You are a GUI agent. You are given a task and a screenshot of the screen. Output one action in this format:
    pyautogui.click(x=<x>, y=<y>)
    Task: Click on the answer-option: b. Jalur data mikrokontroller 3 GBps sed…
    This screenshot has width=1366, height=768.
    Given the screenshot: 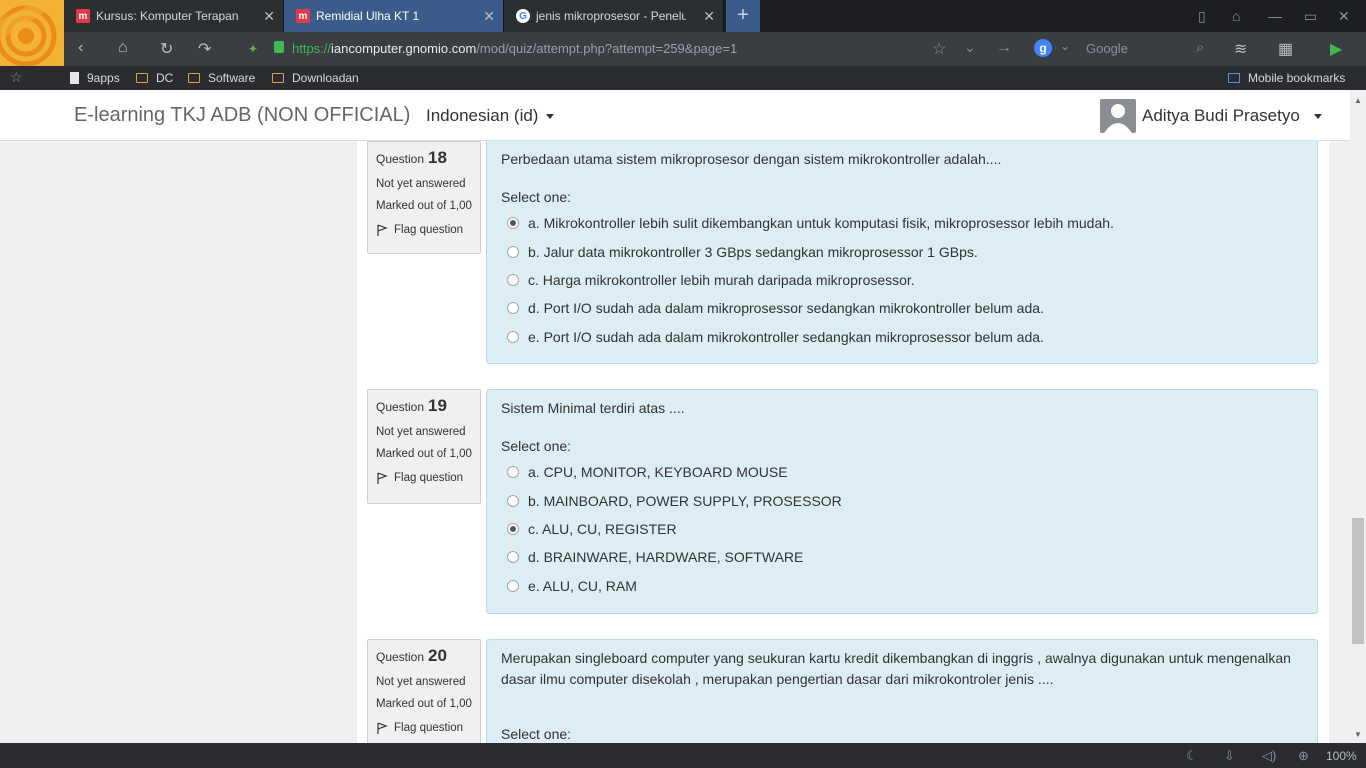 What is the action you would take?
    pyautogui.click(x=902, y=251)
    